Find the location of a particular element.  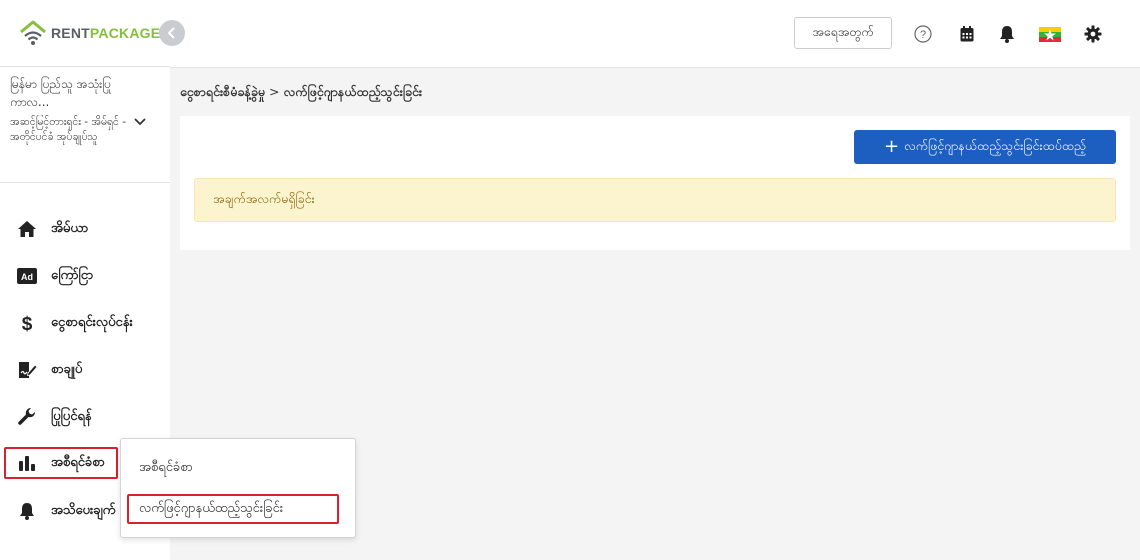

sidebar-item-label: ပြုပြင်ရန် is located at coordinates (71, 416).